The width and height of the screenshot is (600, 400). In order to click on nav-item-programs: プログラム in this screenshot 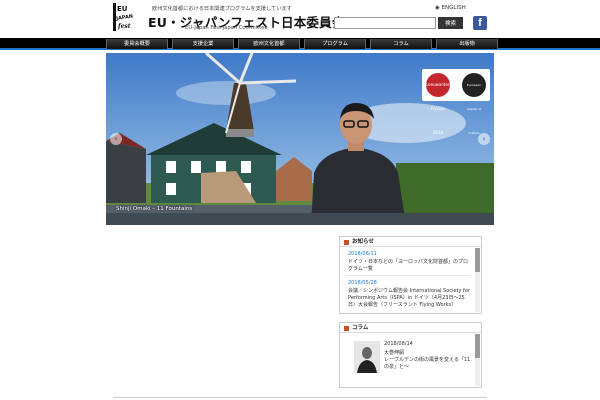, I will do `click(335, 44)`.